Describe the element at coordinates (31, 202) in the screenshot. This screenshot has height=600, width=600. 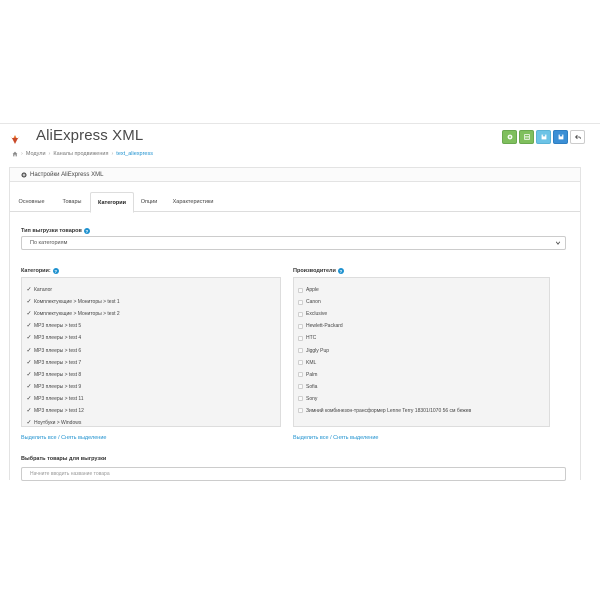
I see `tab-general: Основные` at that location.